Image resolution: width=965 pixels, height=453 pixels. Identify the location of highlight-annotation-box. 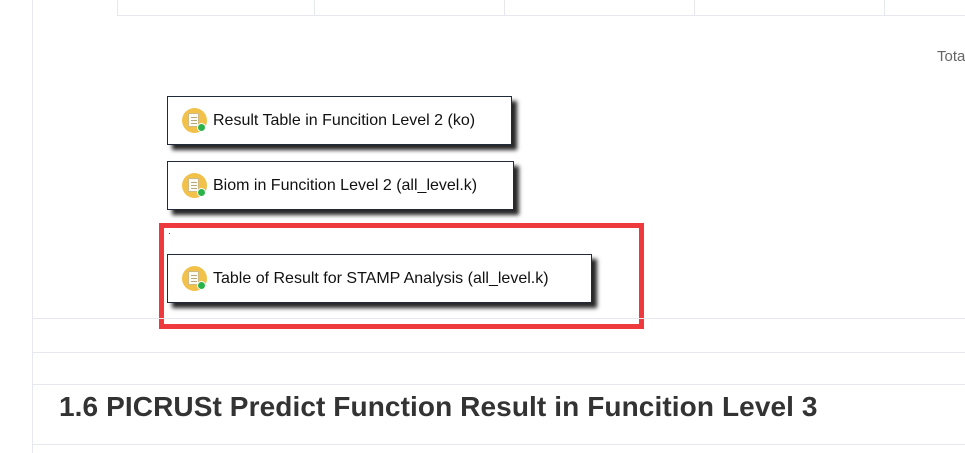
(401, 276).